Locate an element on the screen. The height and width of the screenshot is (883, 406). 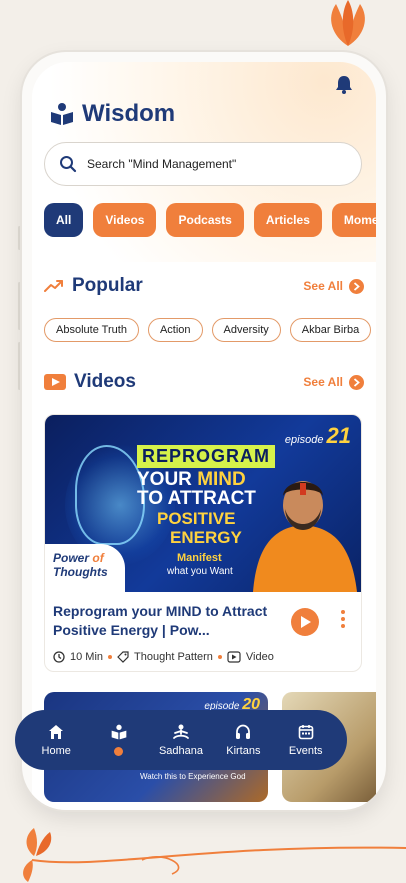
thumbnail-line: YOUR MIND is located at coordinates (191, 479).